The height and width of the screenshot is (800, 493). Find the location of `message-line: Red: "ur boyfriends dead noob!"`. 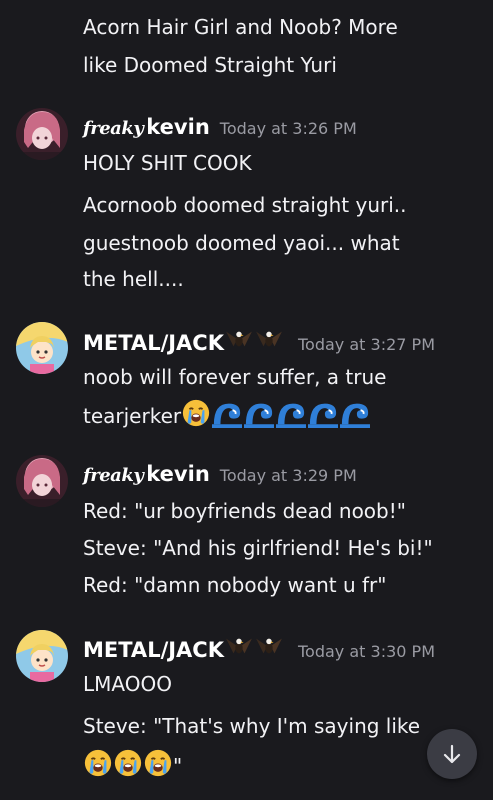

message-line: Red: "ur boyfriends dead noob!" is located at coordinates (244, 511).